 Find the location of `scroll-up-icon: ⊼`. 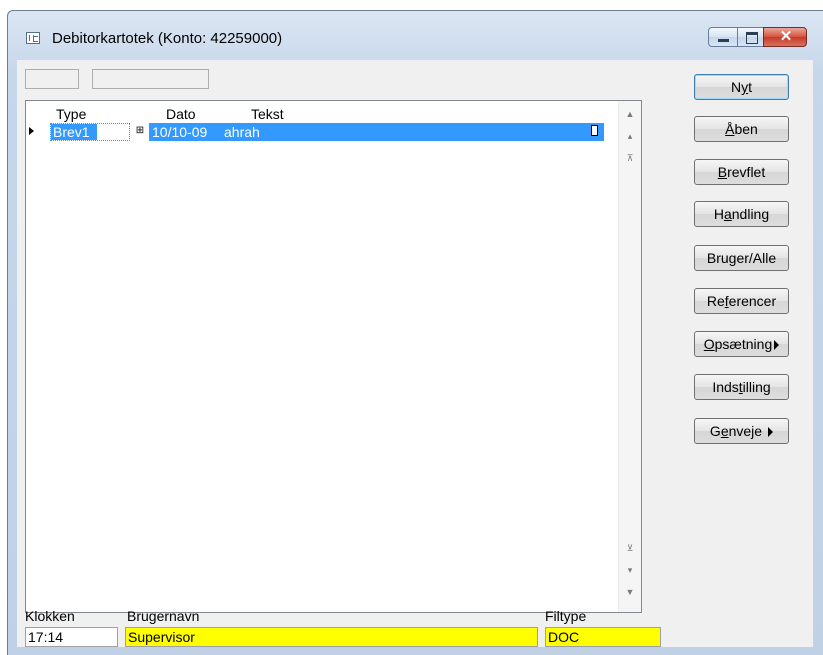

scroll-up-icon: ⊼ is located at coordinates (630, 158).